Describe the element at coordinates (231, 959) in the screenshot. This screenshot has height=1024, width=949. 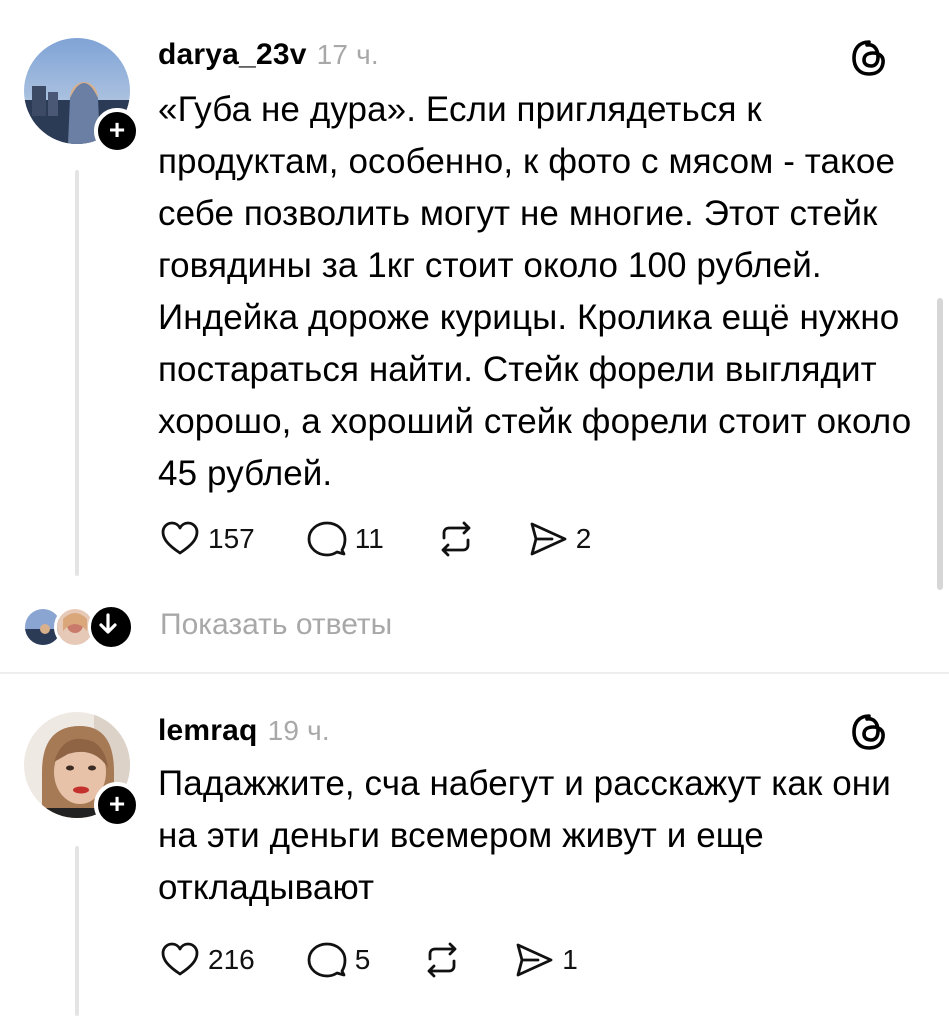
I see `like-count: 216` at that location.